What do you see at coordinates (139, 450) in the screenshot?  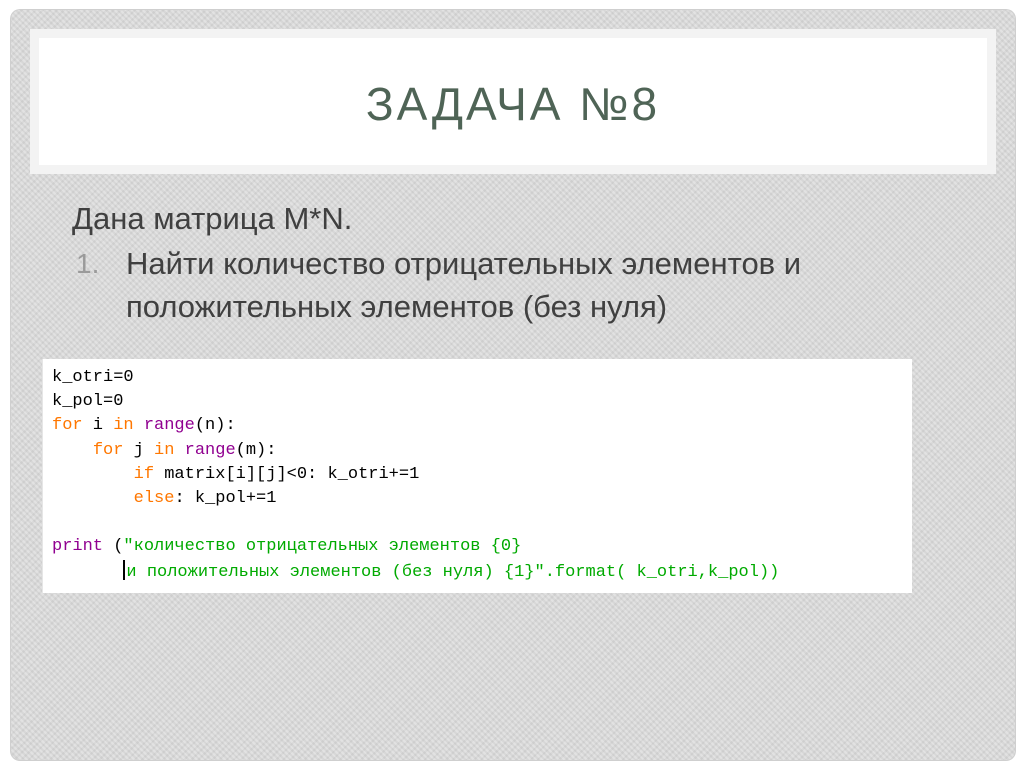 I see `code-text: j` at bounding box center [139, 450].